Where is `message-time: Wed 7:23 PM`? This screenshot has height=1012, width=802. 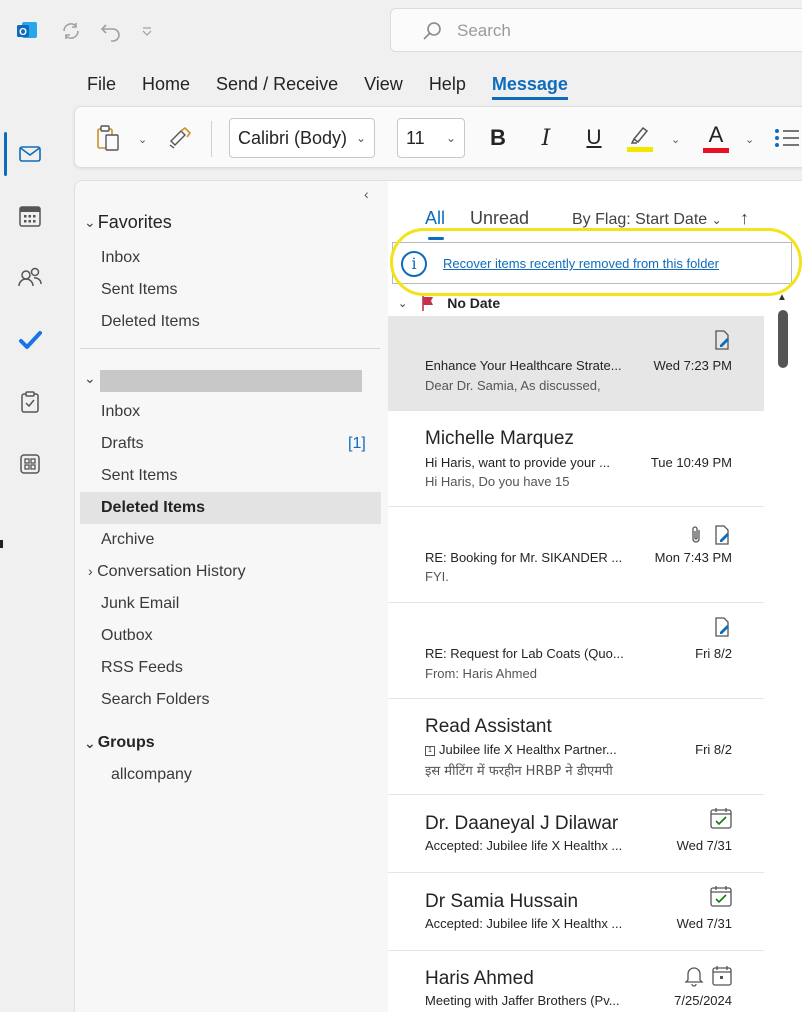 message-time: Wed 7:23 PM is located at coordinates (692, 365).